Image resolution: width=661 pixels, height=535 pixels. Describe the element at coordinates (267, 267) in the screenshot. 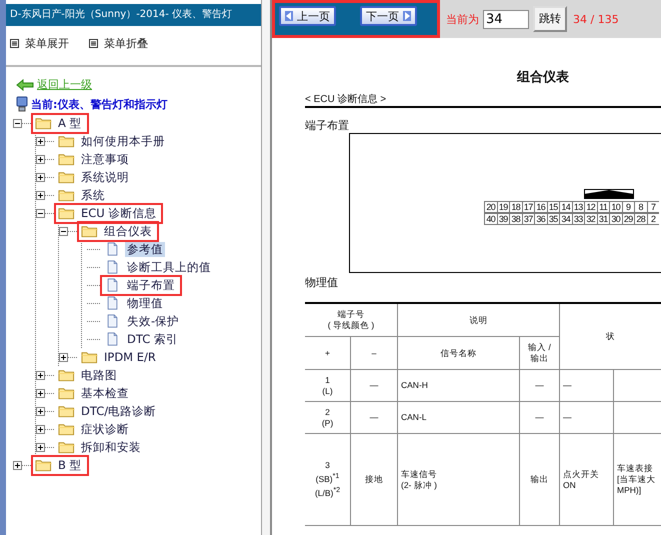

I see `splitter-bar` at that location.